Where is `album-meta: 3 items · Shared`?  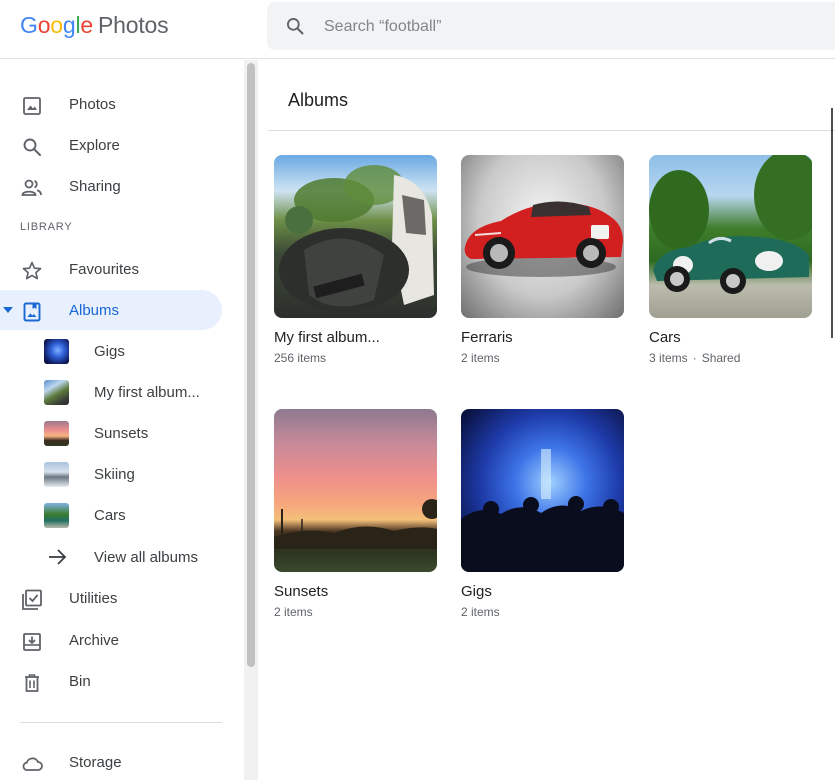 album-meta: 3 items · Shared is located at coordinates (731, 358).